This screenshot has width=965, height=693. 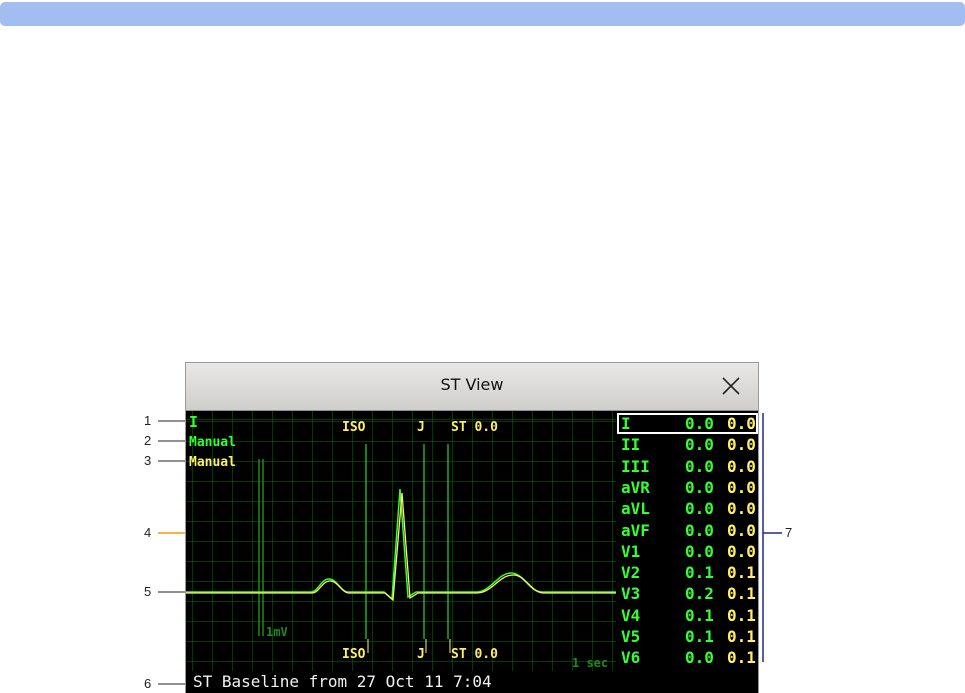 What do you see at coordinates (635, 509) in the screenshot?
I see `st-lead-label: aVL` at bounding box center [635, 509].